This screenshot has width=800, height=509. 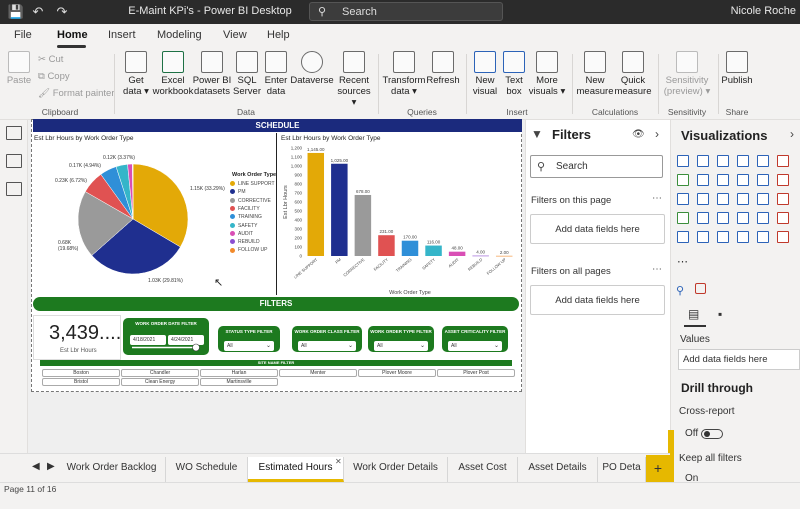 I want to click on data-view-icon, so click(x=14, y=161).